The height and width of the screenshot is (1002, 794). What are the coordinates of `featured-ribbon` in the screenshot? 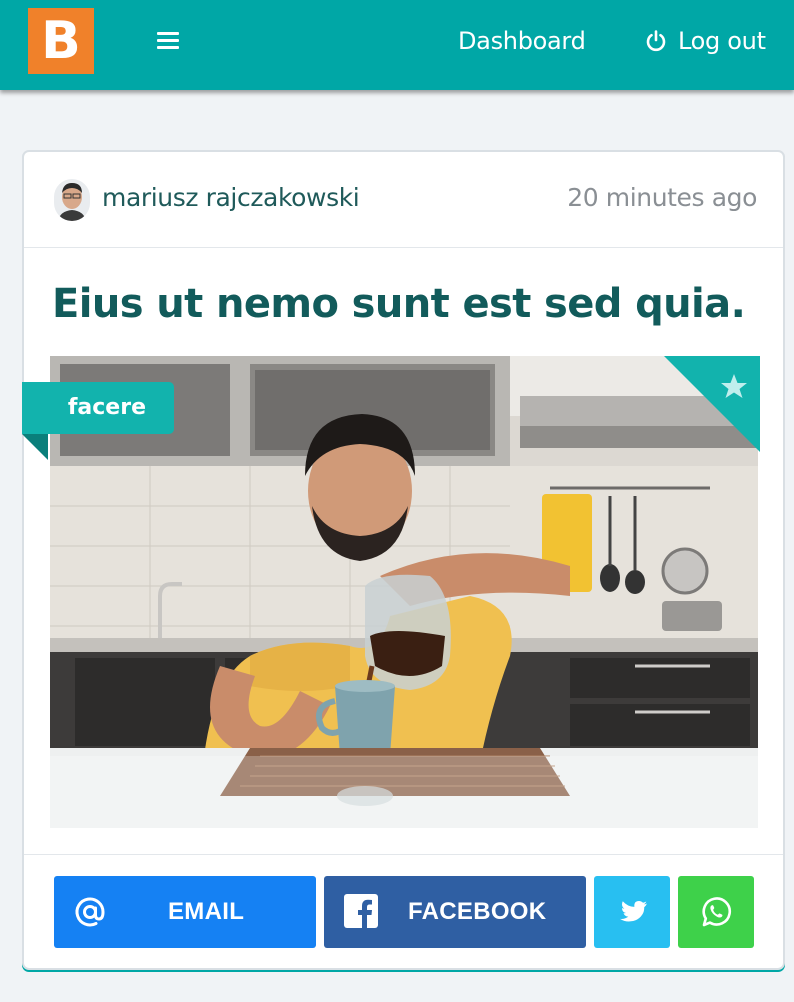 It's located at (712, 404).